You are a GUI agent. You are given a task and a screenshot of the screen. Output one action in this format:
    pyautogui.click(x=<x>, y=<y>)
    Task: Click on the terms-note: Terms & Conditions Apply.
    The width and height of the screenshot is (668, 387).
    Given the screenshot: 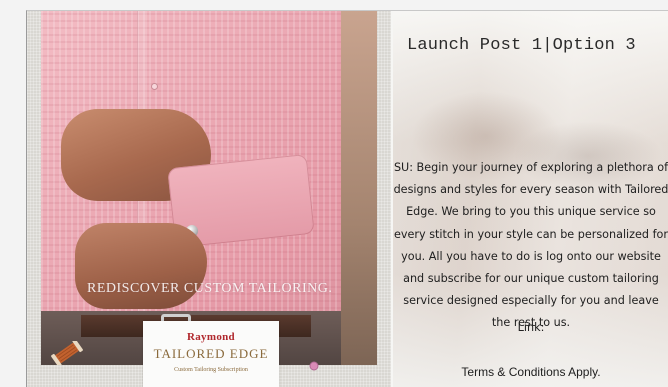 What is the action you would take?
    pyautogui.click(x=531, y=372)
    